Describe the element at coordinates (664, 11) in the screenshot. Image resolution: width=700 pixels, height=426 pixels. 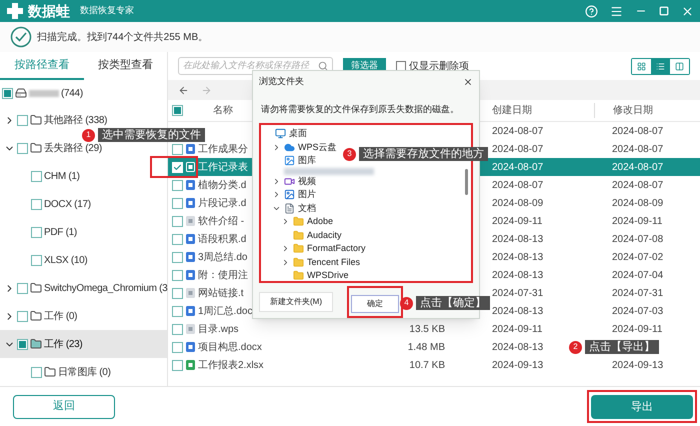
I see `maximize-icon` at that location.